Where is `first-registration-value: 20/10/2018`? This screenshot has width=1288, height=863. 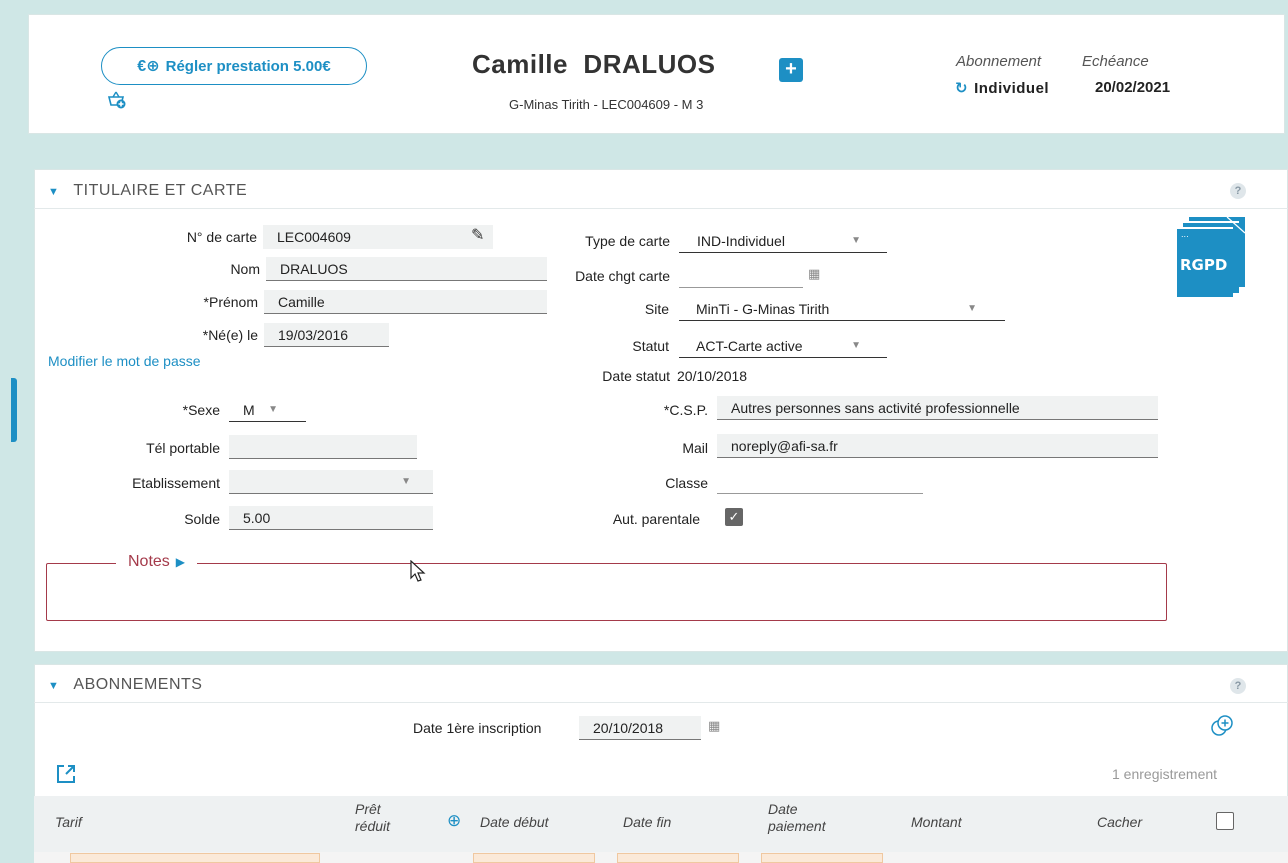 first-registration-value: 20/10/2018 is located at coordinates (628, 728).